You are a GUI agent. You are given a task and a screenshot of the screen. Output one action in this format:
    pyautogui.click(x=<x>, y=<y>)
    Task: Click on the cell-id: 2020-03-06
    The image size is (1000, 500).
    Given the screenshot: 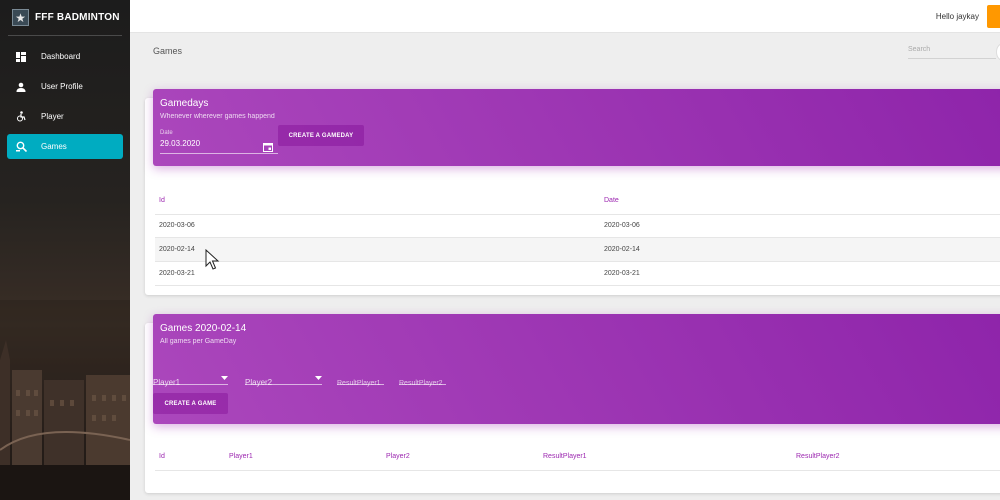 What is the action you would take?
    pyautogui.click(x=177, y=225)
    